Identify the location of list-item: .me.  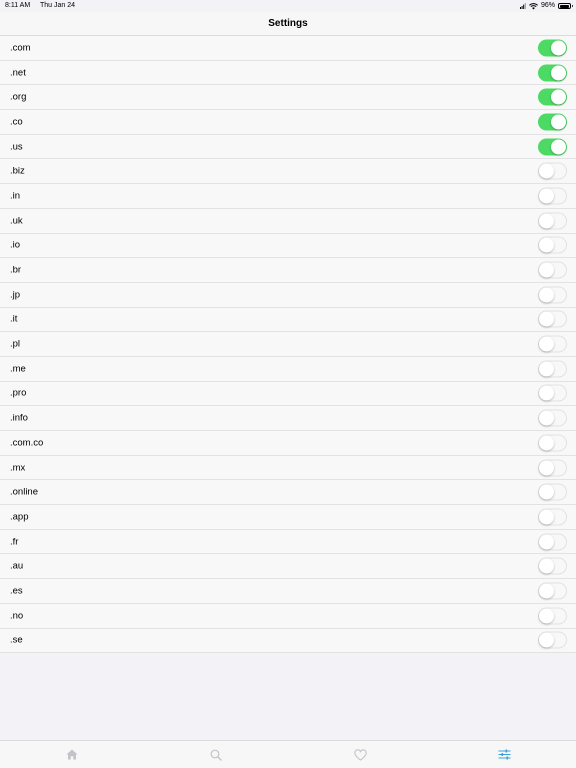
(288, 369).